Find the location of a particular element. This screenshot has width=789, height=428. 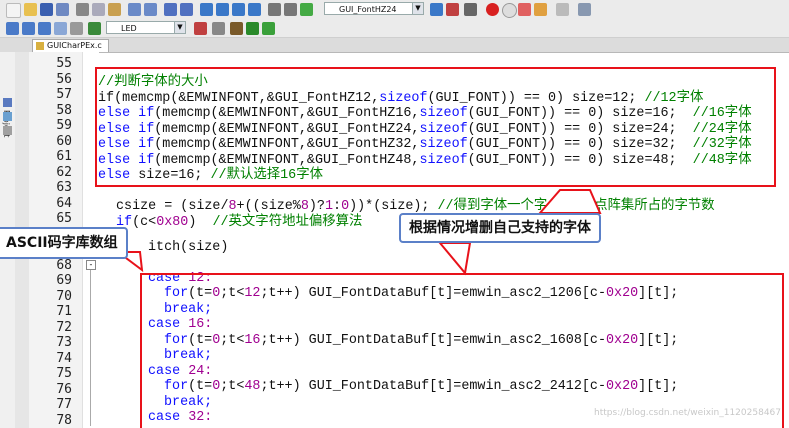

callout-ascii-array: ASCII码字库数组 is located at coordinates (64, 243).